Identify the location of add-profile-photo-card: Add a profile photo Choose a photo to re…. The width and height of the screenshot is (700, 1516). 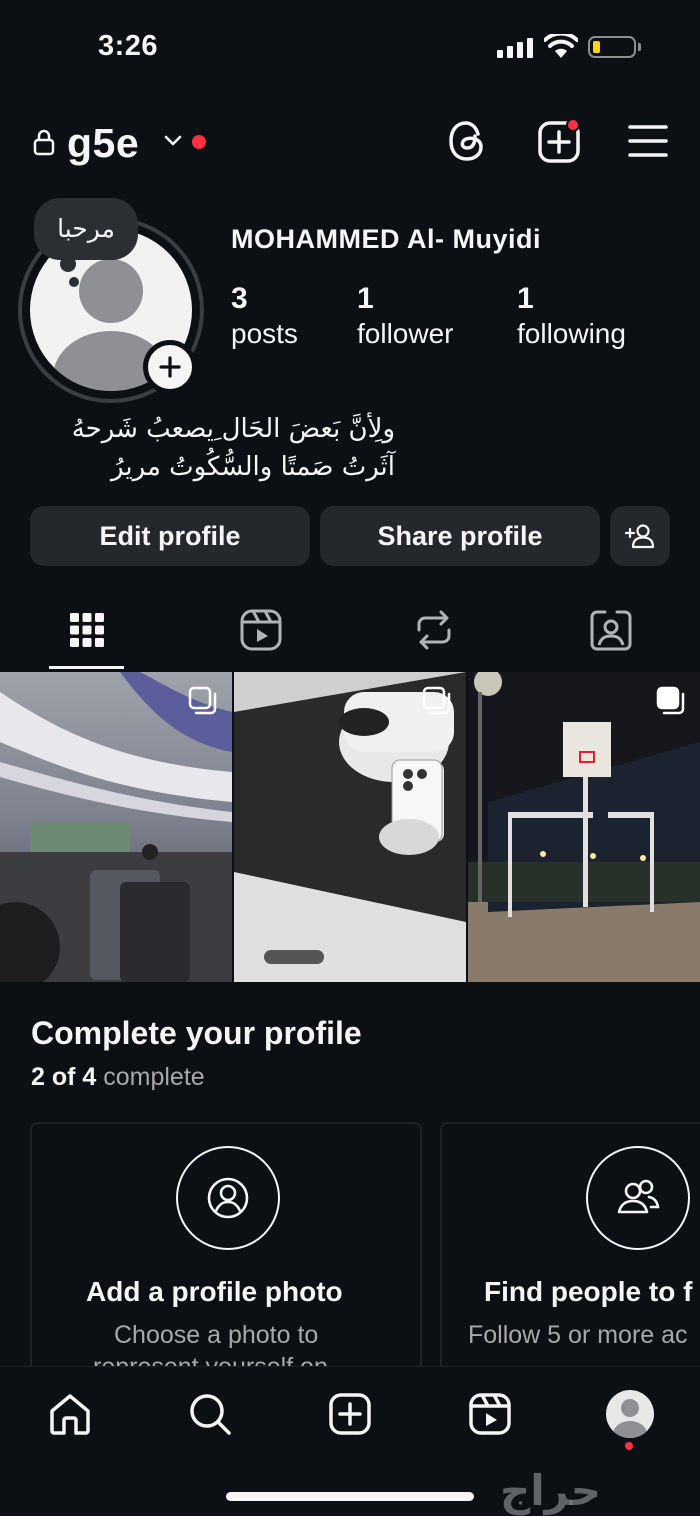
(226, 1252).